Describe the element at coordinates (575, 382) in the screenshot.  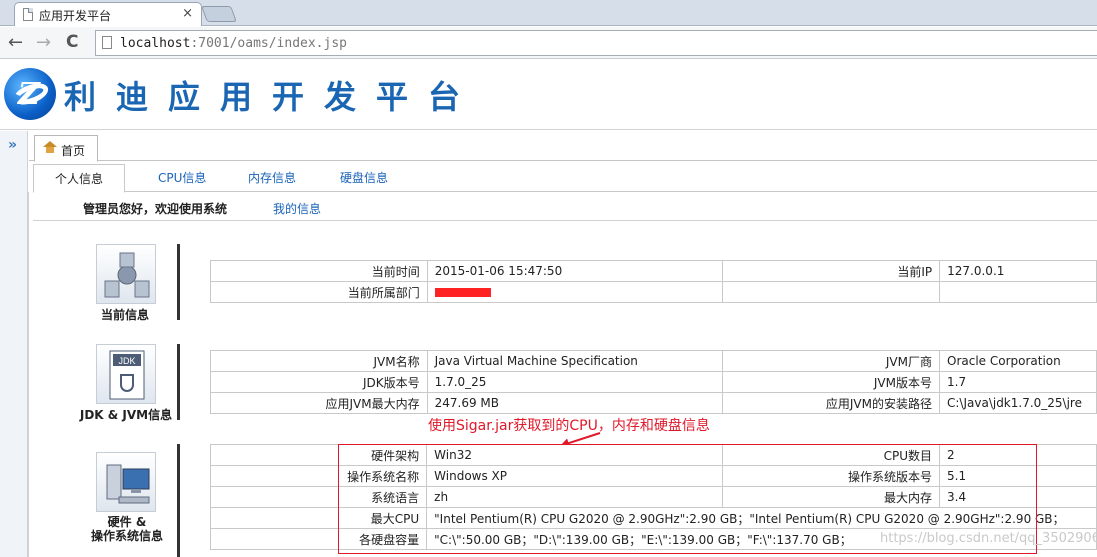
I see `cell-value: 1.7.0_25` at that location.